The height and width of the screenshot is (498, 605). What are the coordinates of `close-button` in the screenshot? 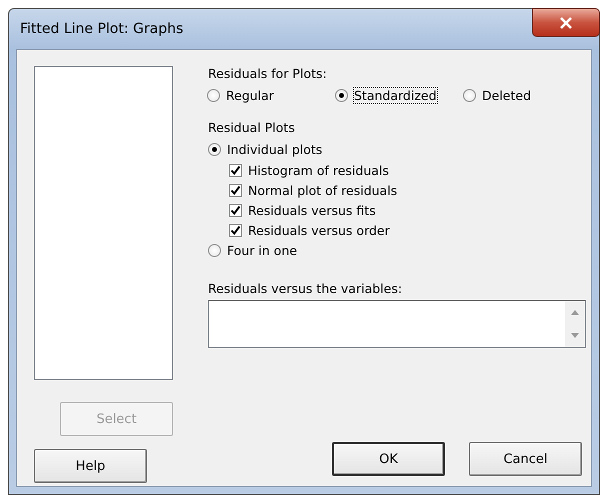 It's located at (566, 22).